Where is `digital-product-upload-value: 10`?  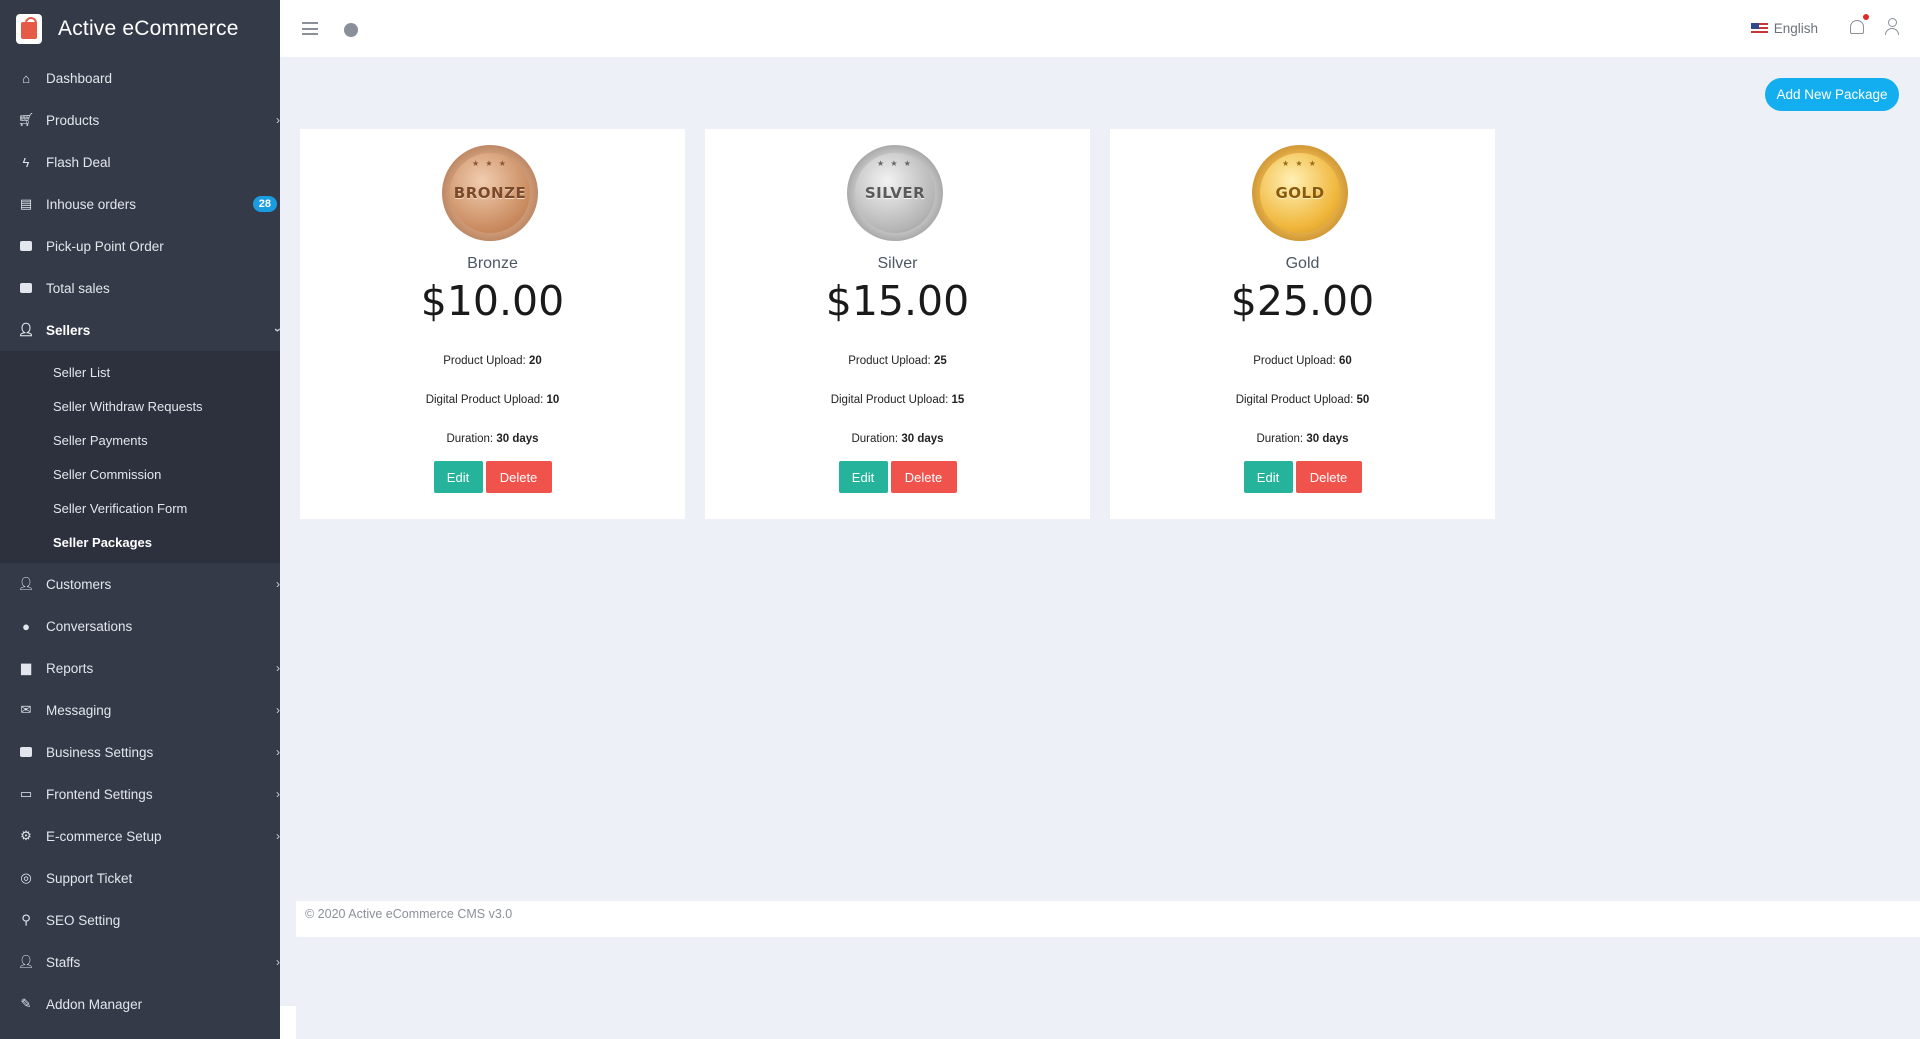 digital-product-upload-value: 10 is located at coordinates (553, 400).